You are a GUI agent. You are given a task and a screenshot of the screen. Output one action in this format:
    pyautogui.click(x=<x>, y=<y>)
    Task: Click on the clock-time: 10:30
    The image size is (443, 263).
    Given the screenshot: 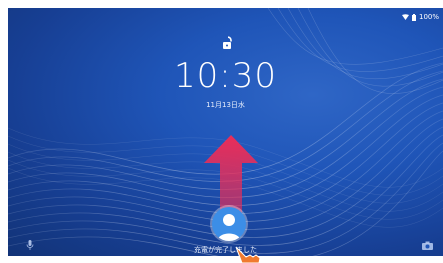 What is the action you would take?
    pyautogui.click(x=225, y=76)
    